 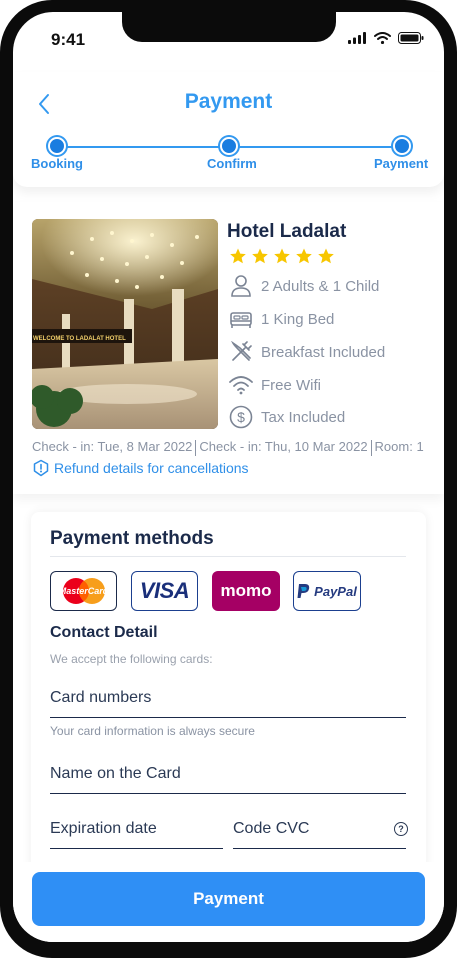 What do you see at coordinates (229, 27) in the screenshot?
I see `notch` at bounding box center [229, 27].